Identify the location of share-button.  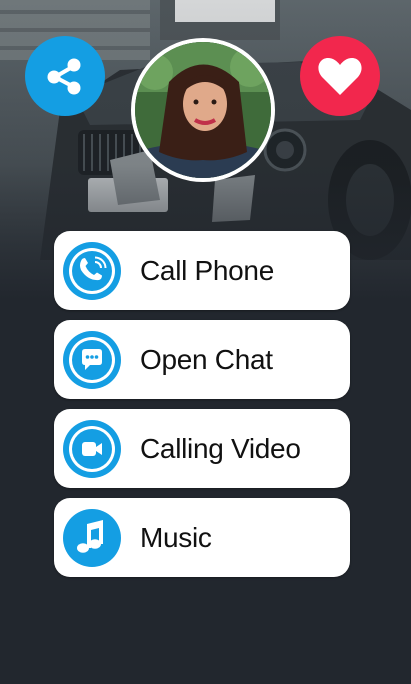
(65, 76).